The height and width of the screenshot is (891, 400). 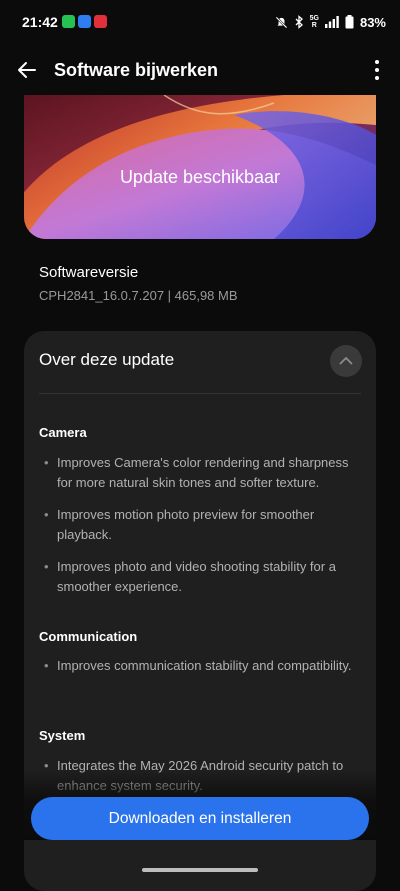 I want to click on update-banner: Update beschikbaar, so click(x=200, y=167).